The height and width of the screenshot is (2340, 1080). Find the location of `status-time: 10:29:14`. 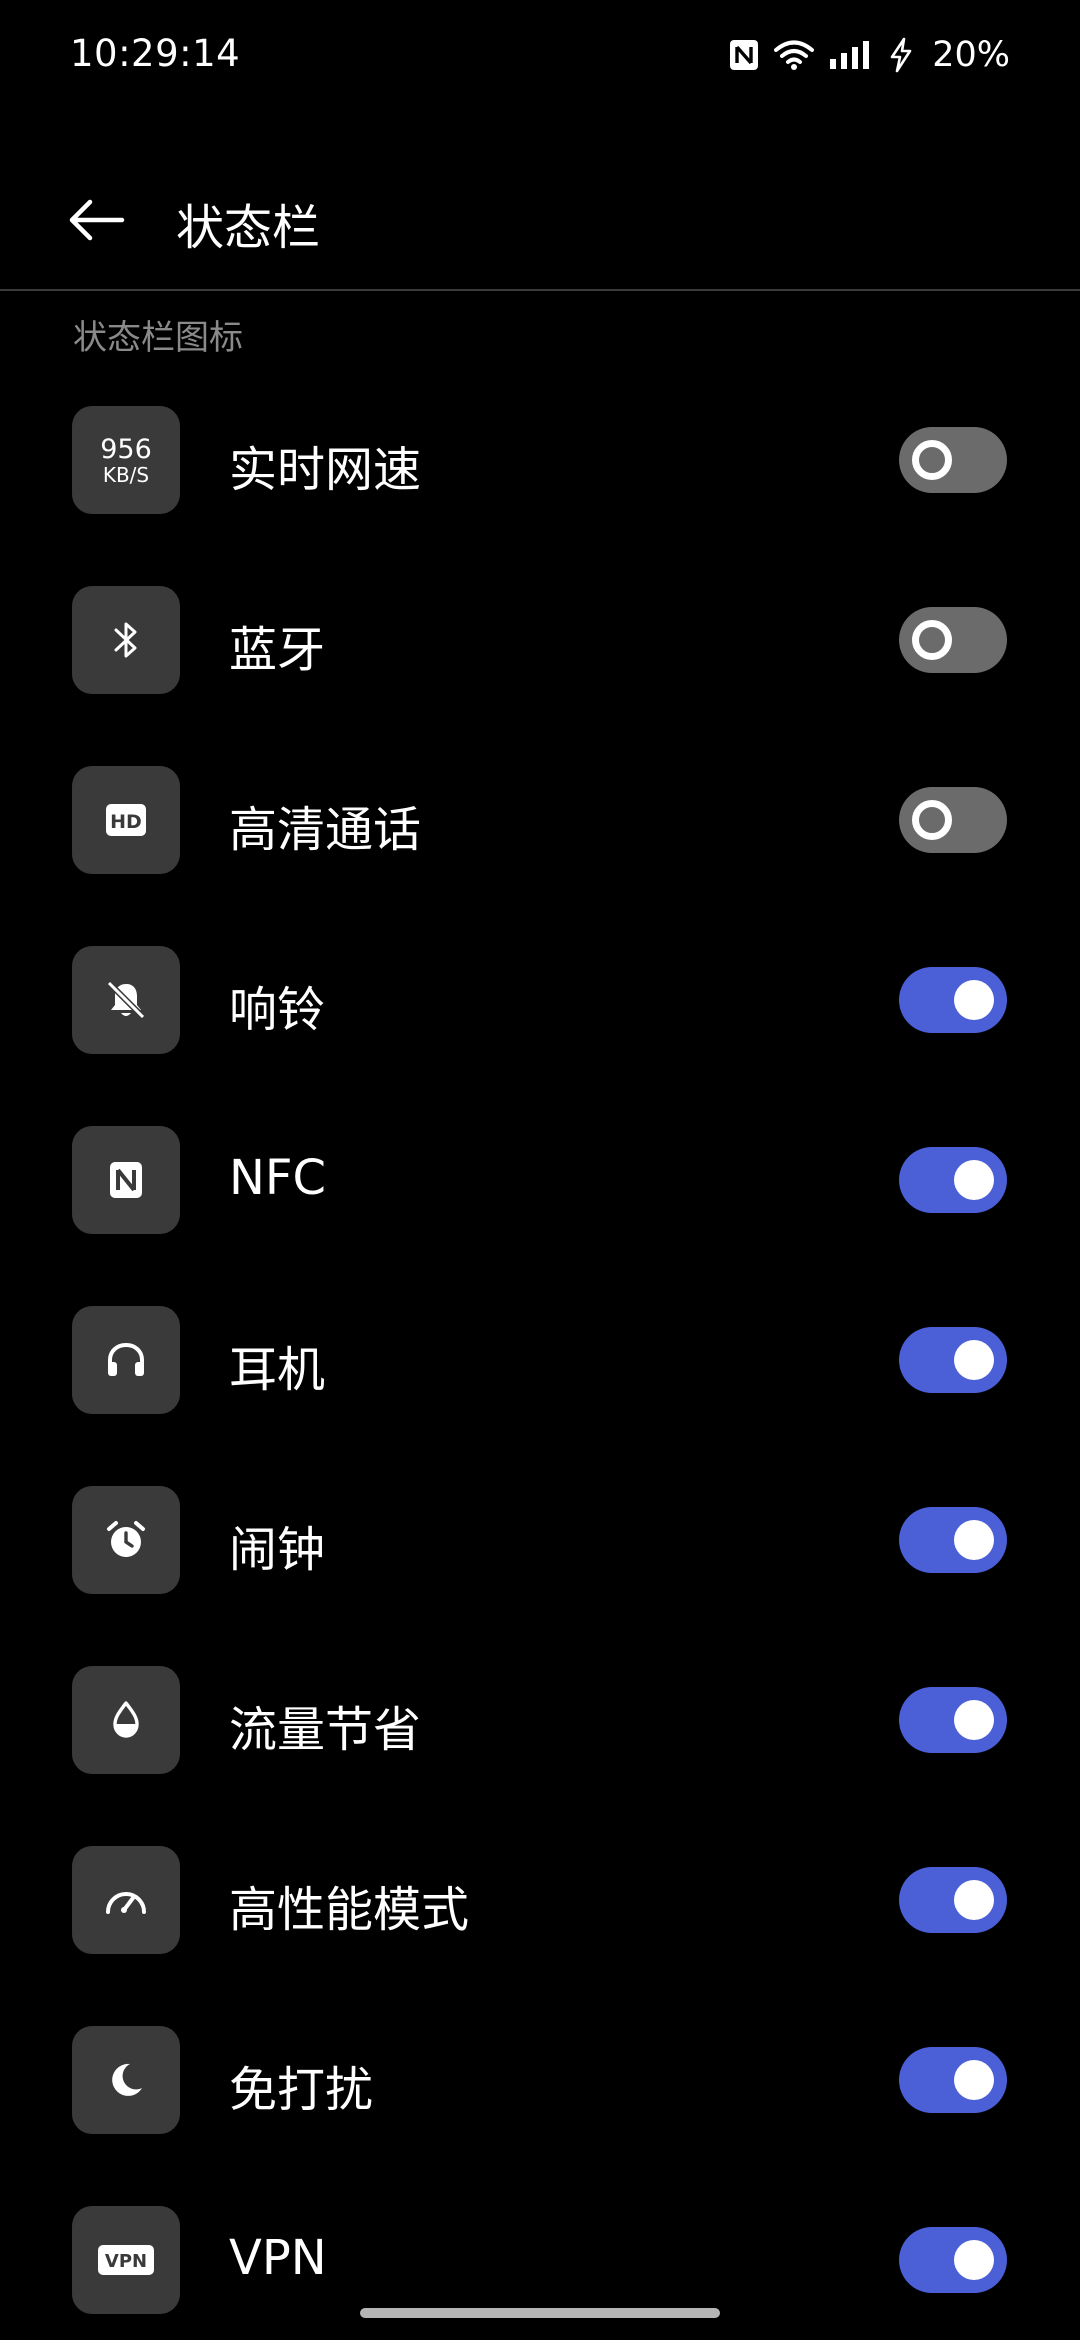

status-time: 10:29:14 is located at coordinates (155, 53).